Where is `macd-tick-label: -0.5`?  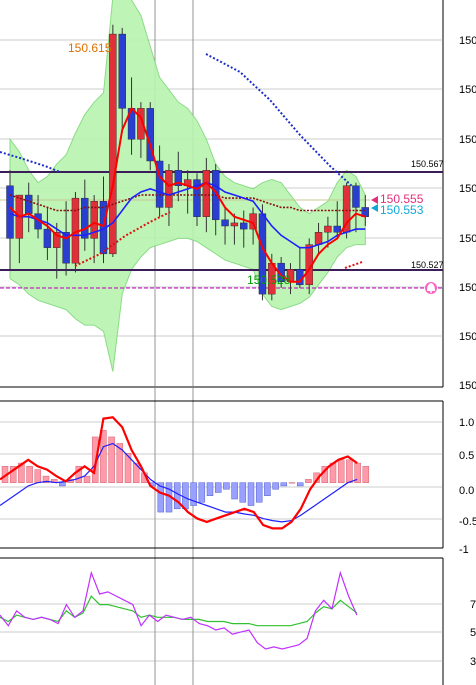 macd-tick-label: -0.5 is located at coordinates (467, 522).